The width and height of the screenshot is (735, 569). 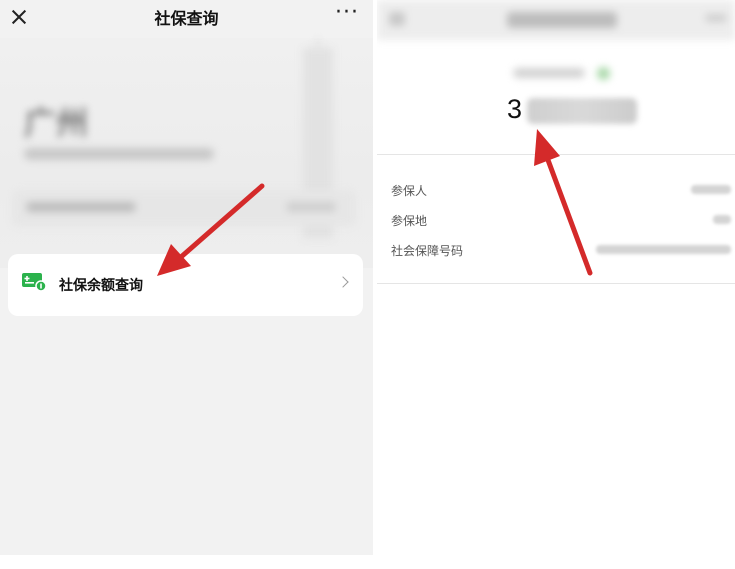 I want to click on balance-amount-digit: 3, so click(x=515, y=109).